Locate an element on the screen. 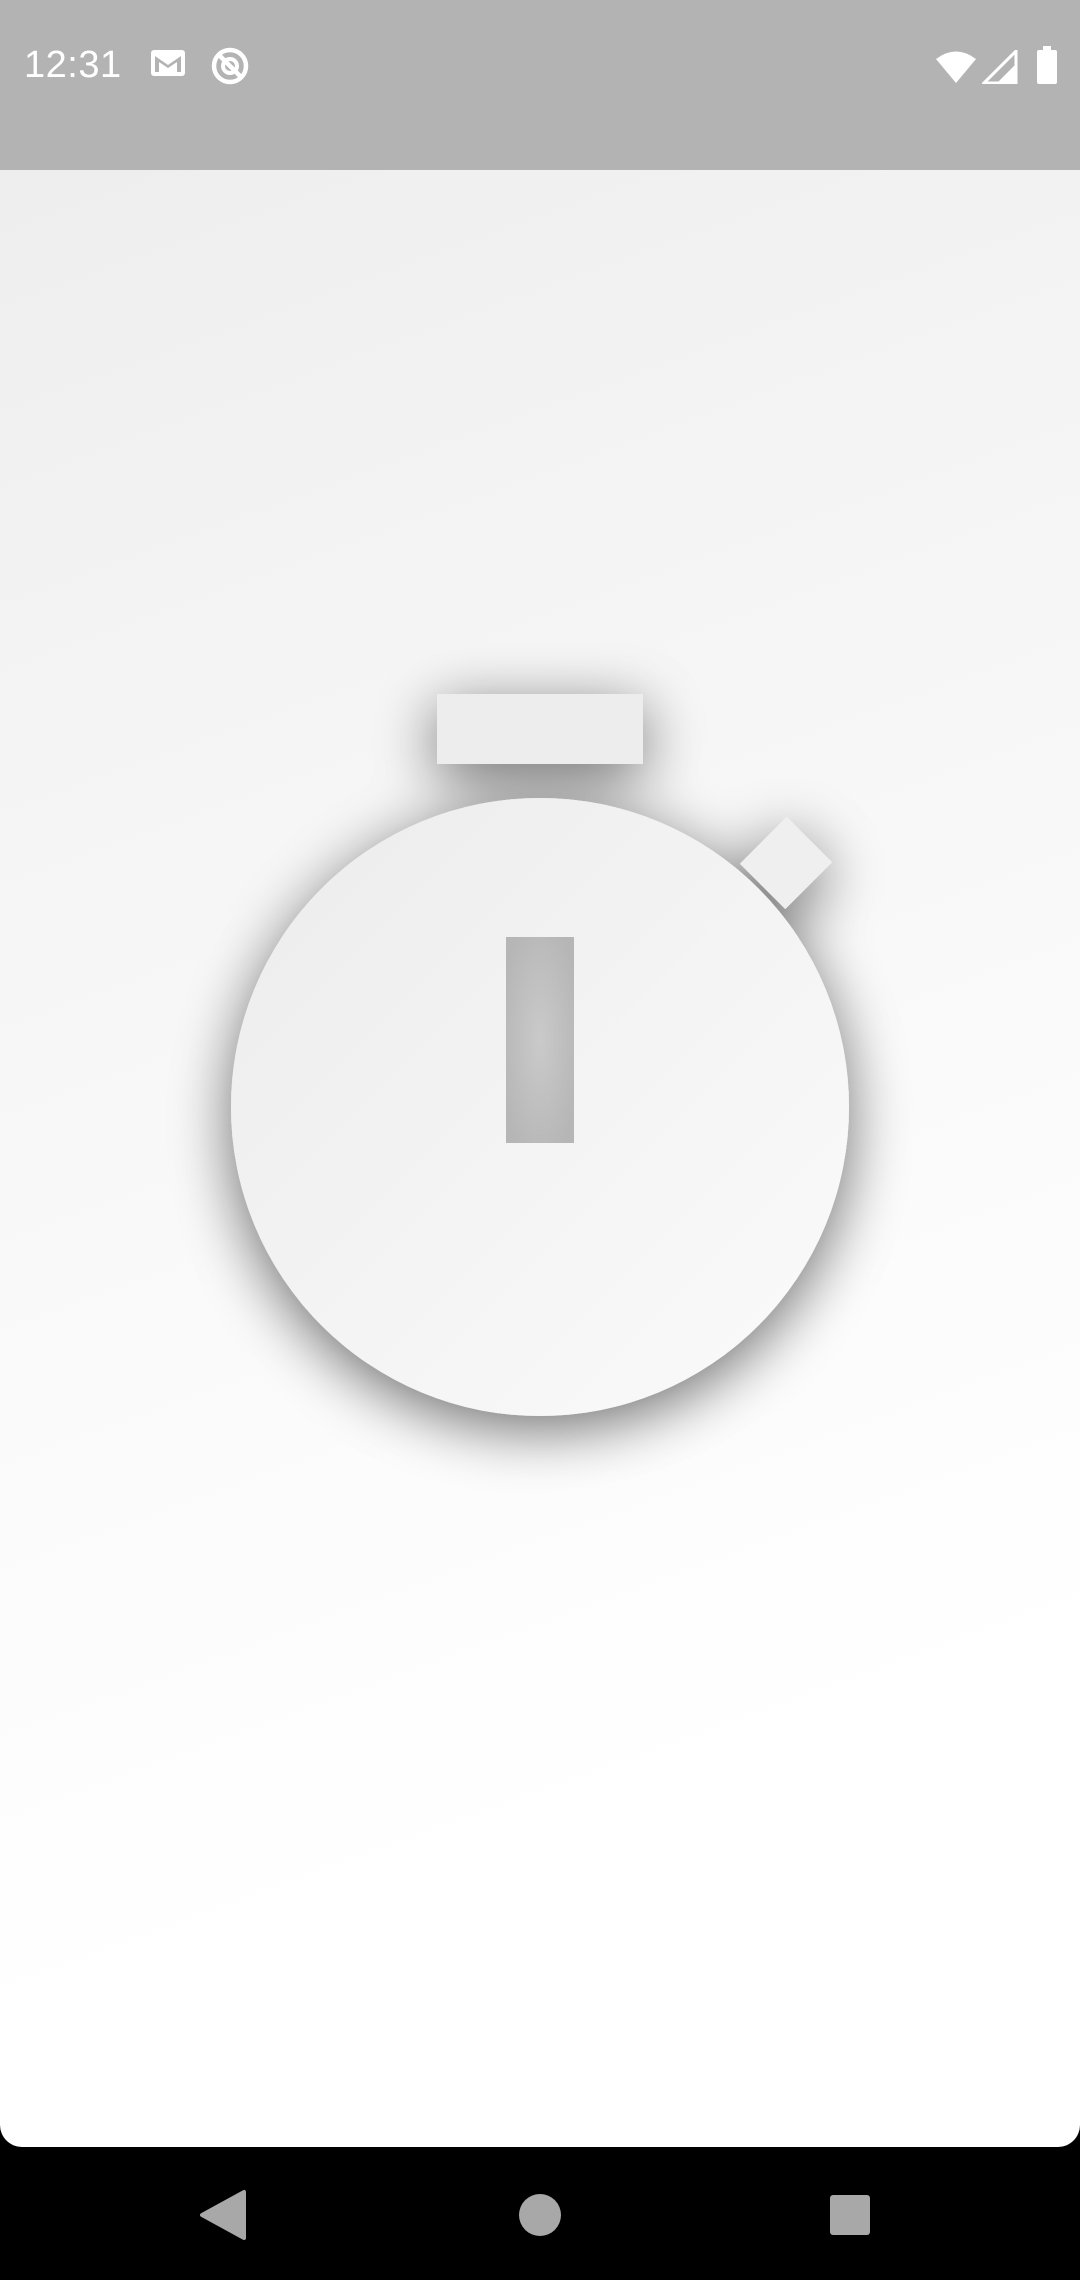 The image size is (1080, 2280). home-circle-icon is located at coordinates (540, 2215).